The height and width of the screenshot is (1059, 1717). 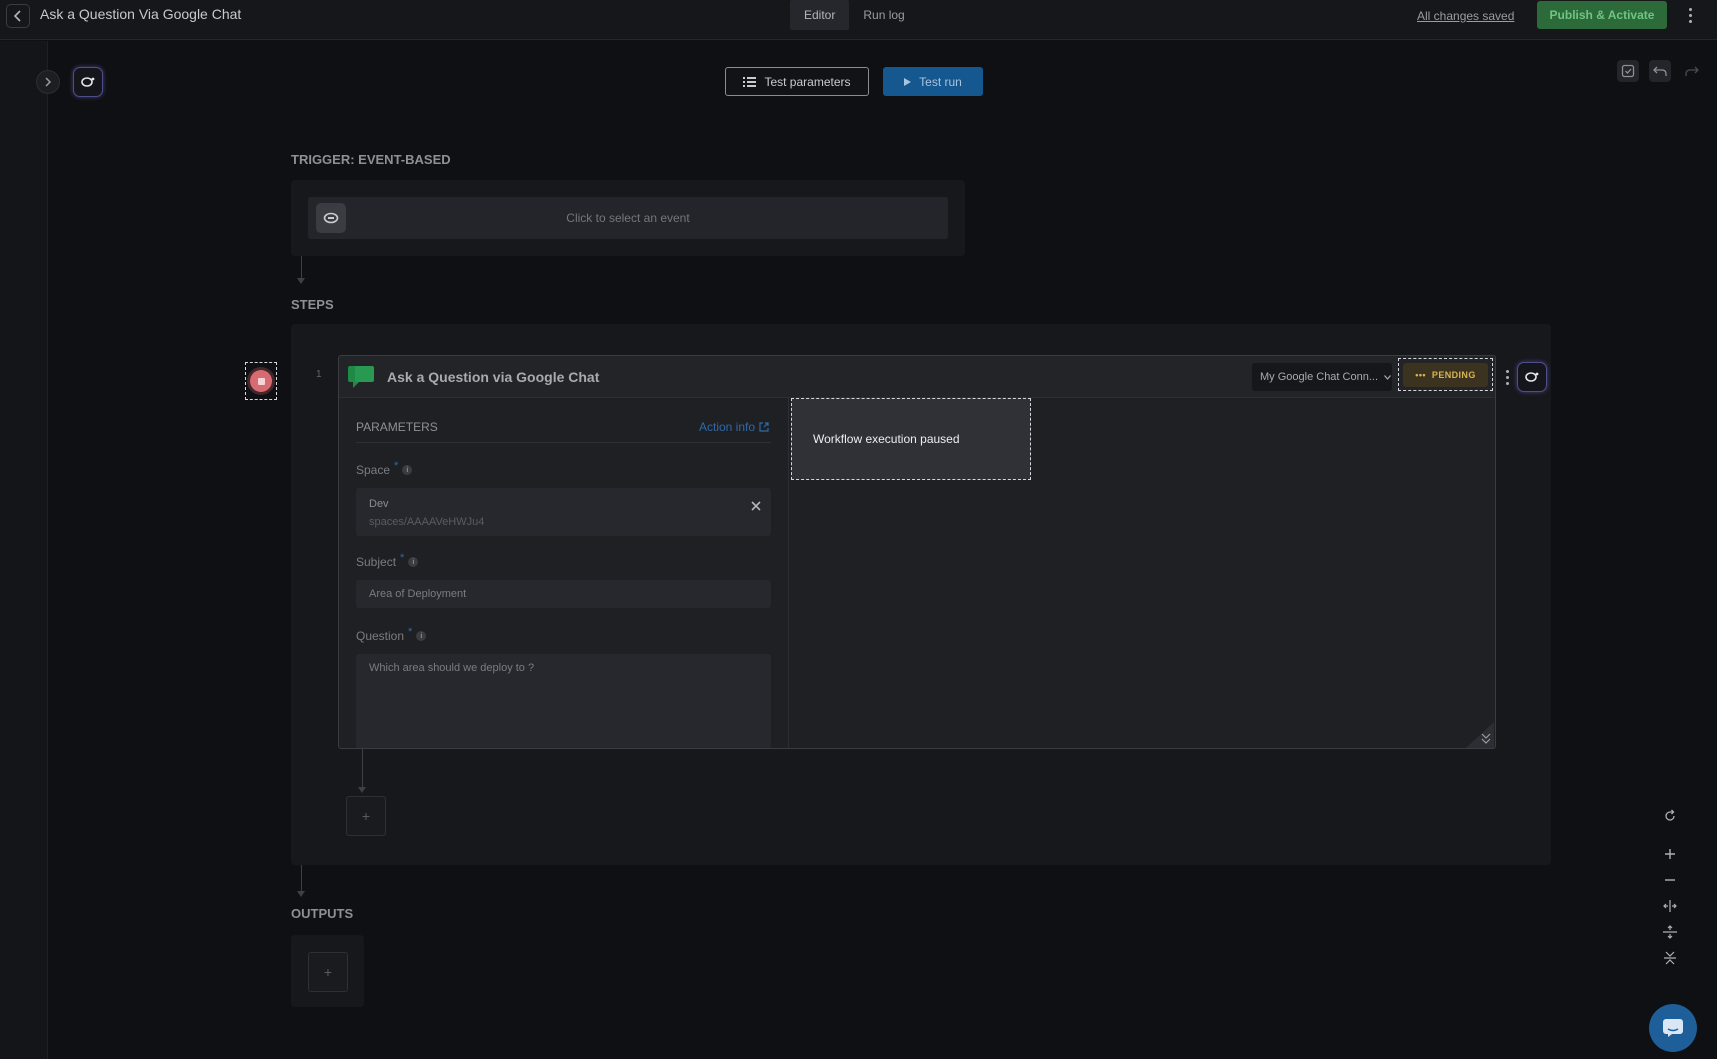 I want to click on space-label-text: Space, so click(x=373, y=470).